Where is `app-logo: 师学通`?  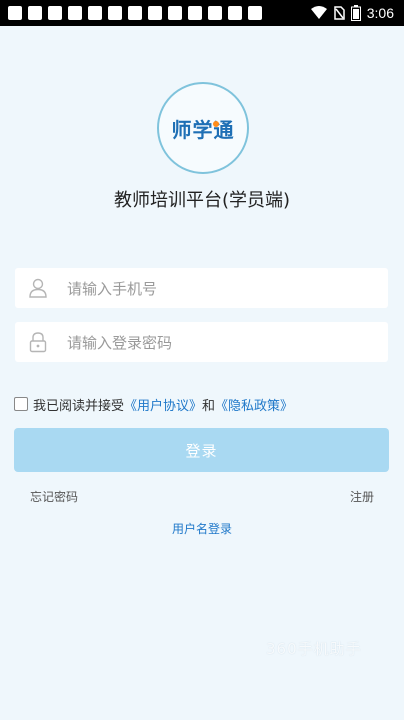
app-logo: 师学通 is located at coordinates (203, 128).